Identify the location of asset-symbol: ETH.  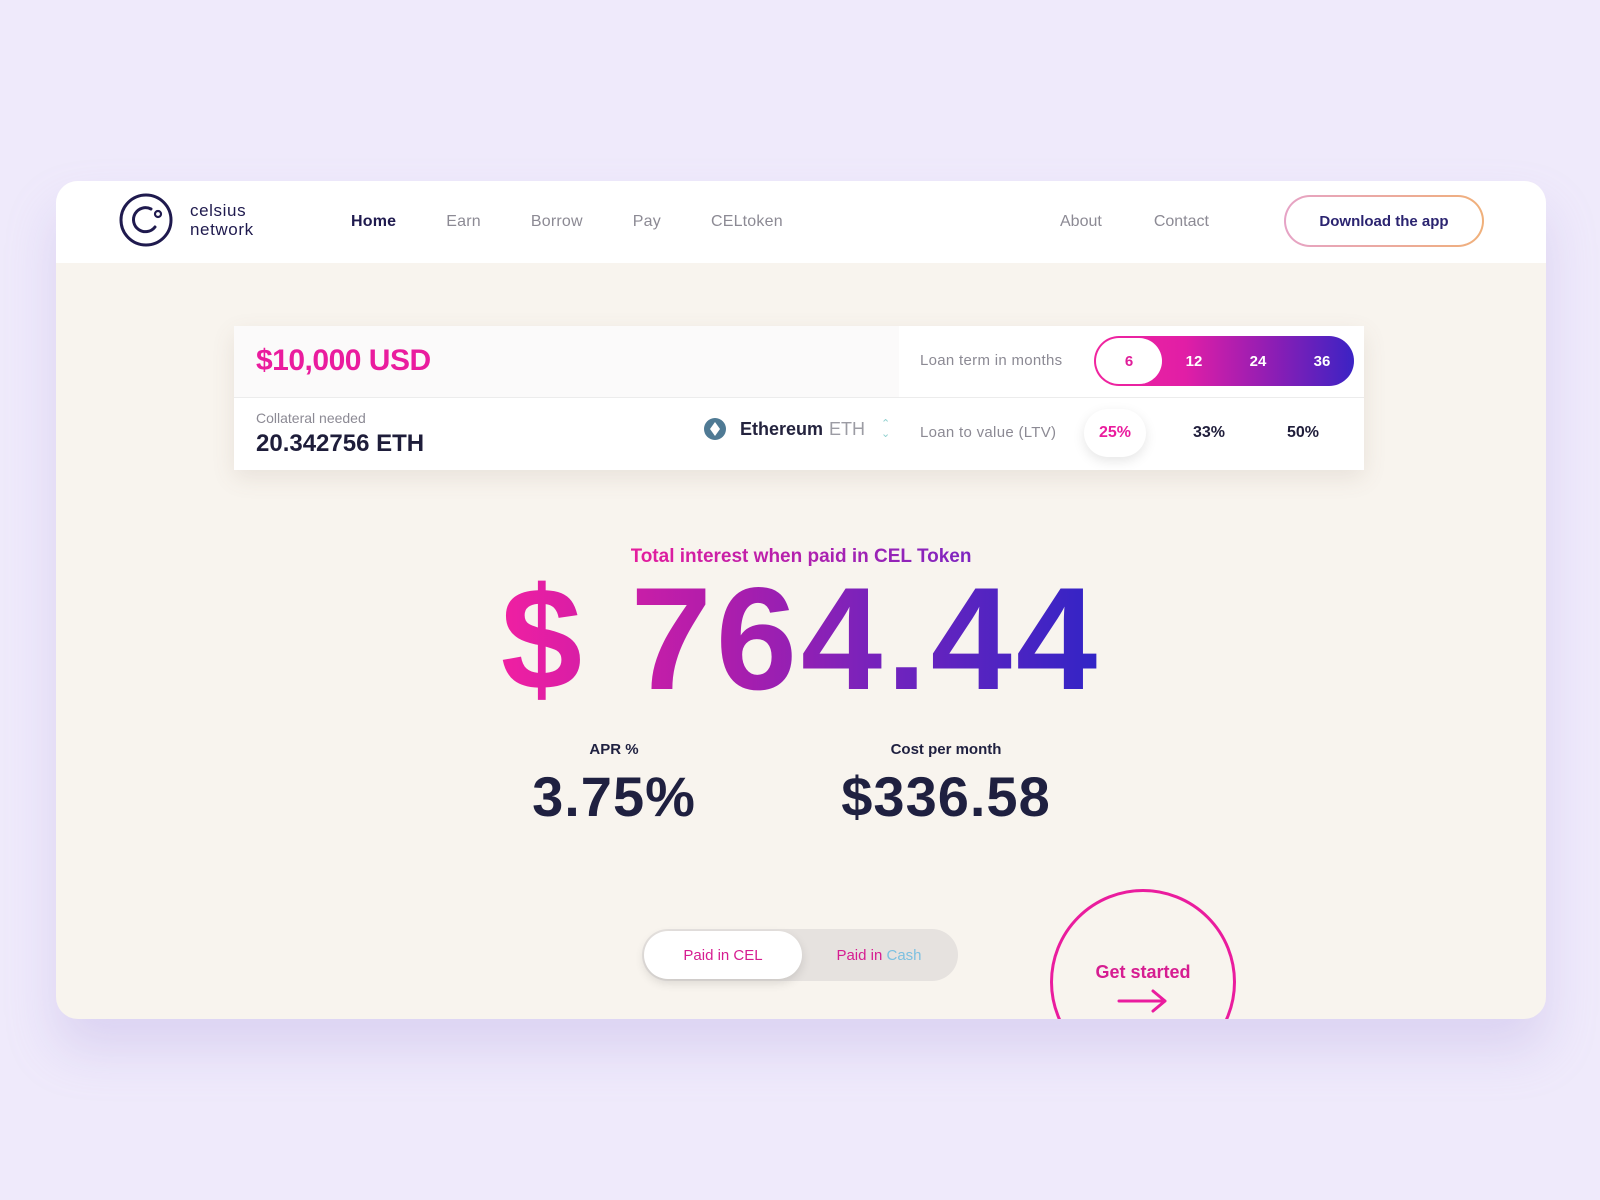
(847, 428).